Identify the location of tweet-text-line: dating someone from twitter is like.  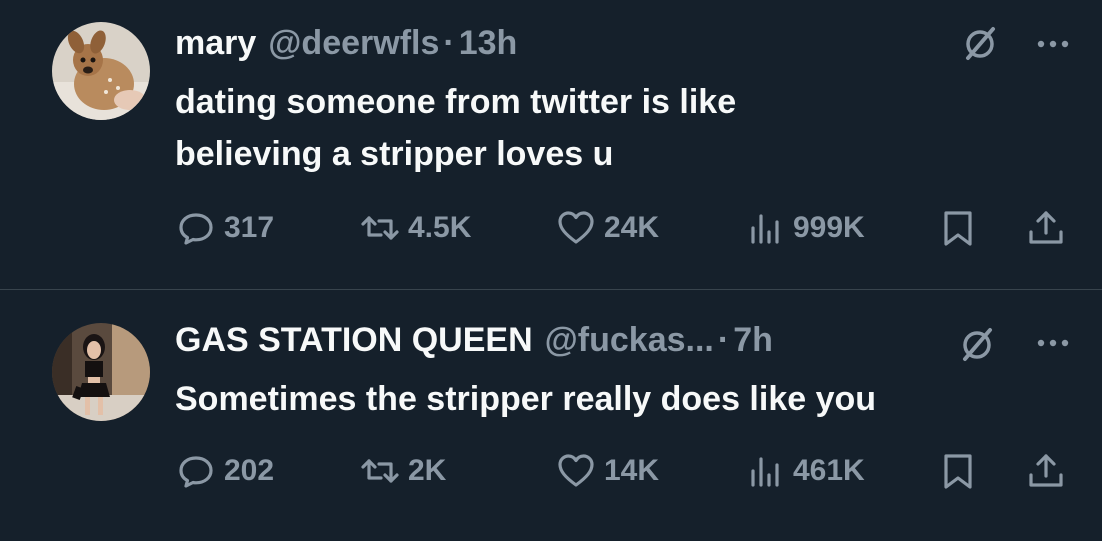
(456, 102).